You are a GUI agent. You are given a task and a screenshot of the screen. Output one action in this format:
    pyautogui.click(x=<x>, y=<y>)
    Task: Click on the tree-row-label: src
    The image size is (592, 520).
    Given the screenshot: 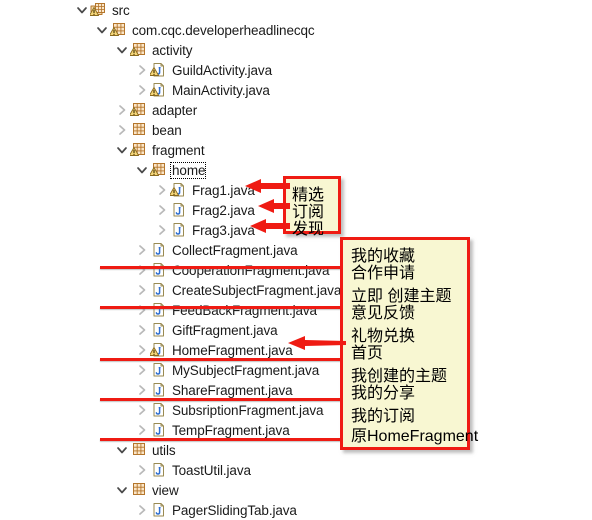 What is the action you would take?
    pyautogui.click(x=121, y=10)
    